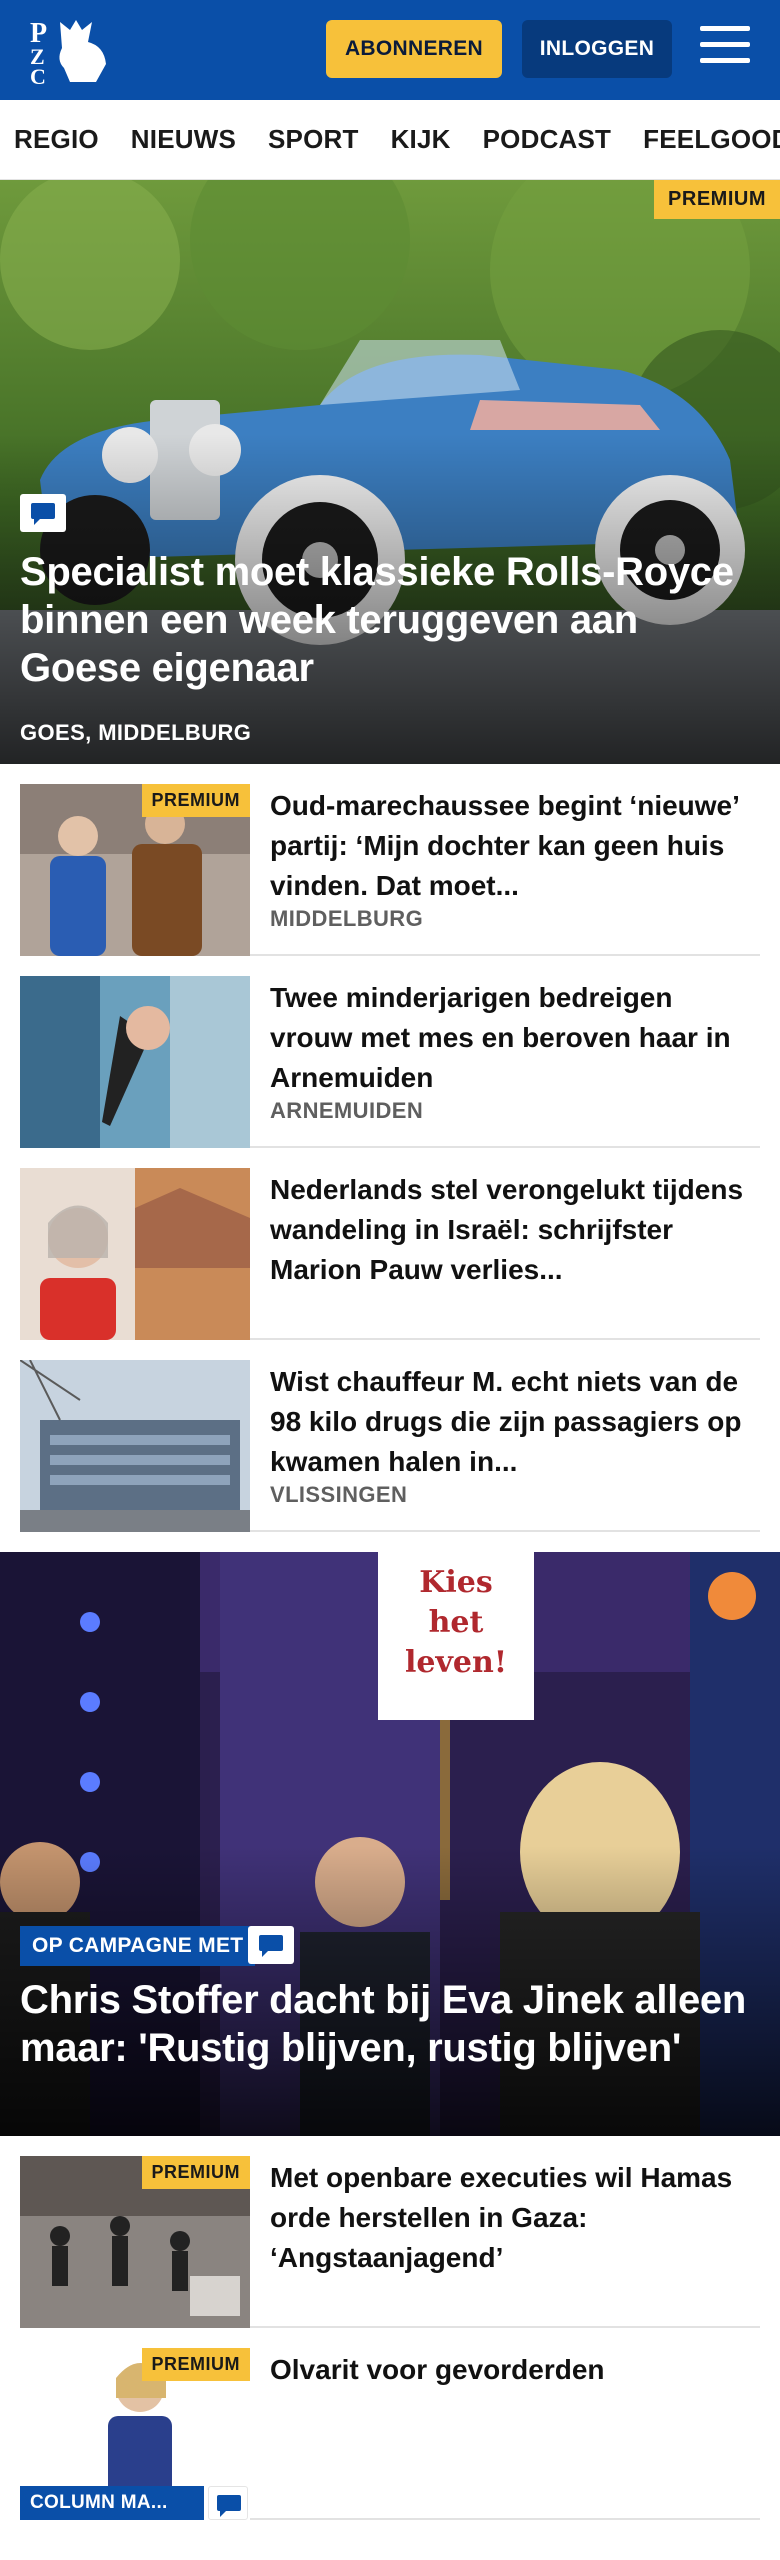  What do you see at coordinates (56, 139) in the screenshot?
I see `nav-item-regio: REGIO` at bounding box center [56, 139].